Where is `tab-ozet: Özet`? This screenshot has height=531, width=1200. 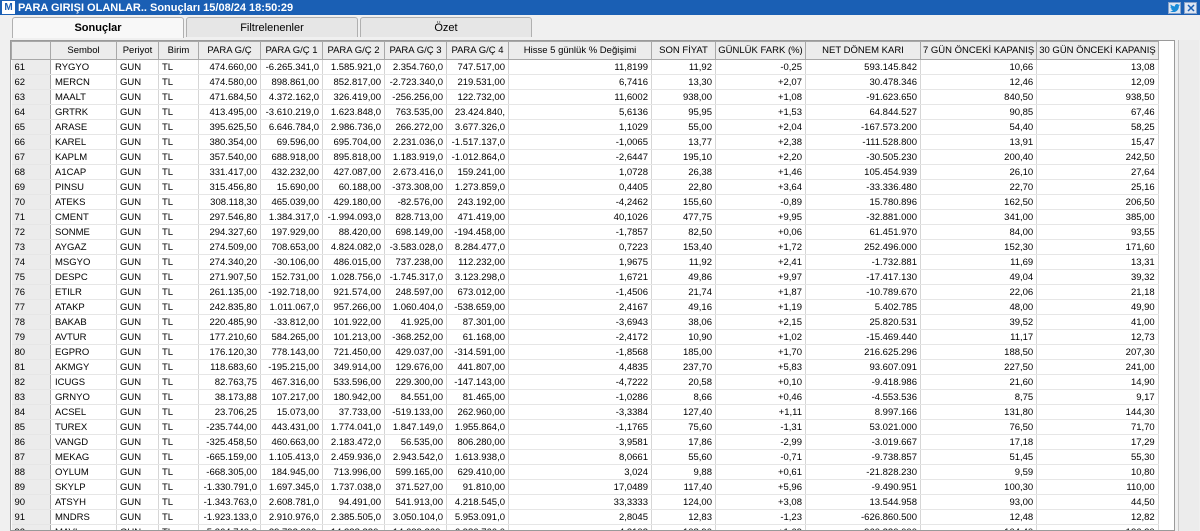 tab-ozet: Özet is located at coordinates (446, 27).